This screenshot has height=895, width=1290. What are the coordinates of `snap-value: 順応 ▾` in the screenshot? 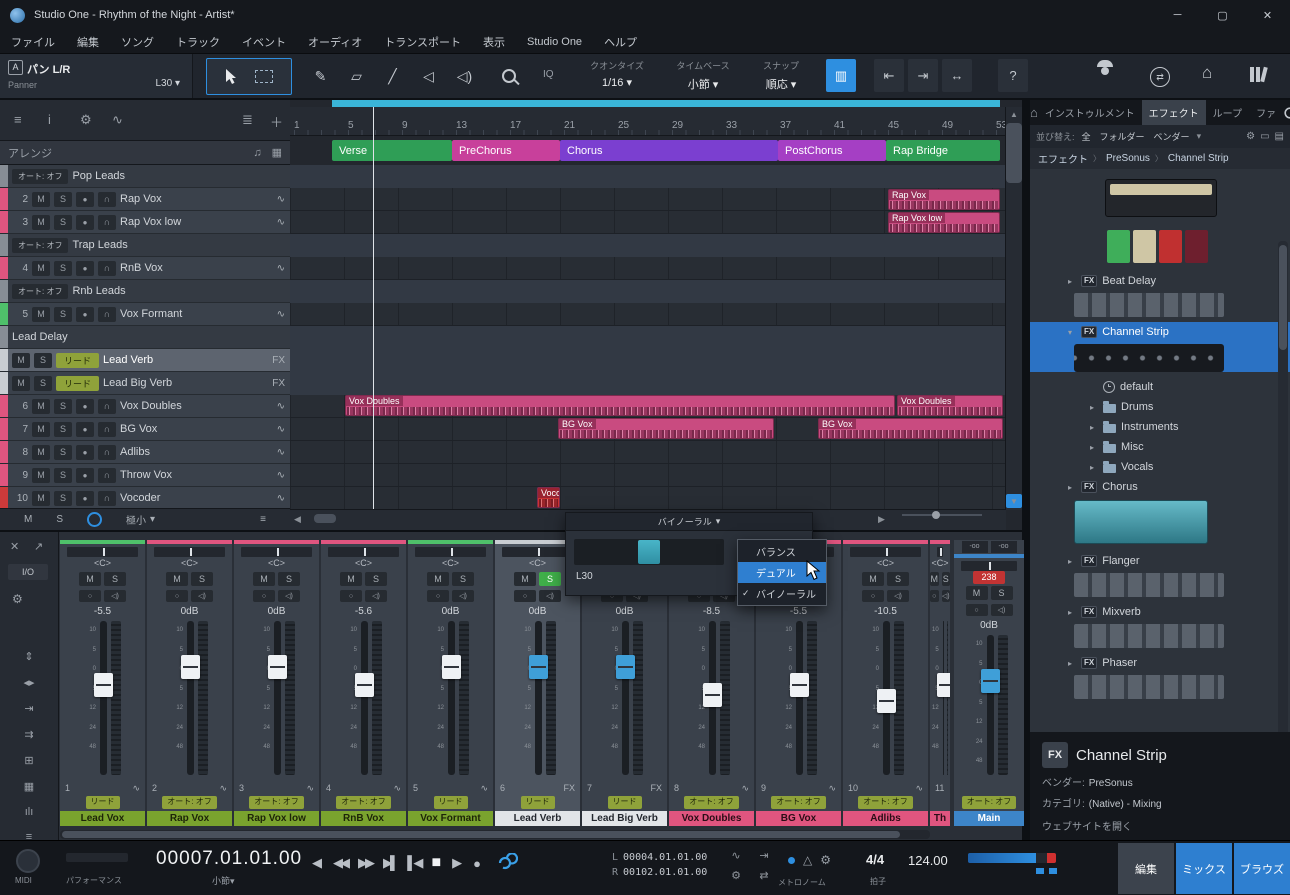 It's located at (781, 84).